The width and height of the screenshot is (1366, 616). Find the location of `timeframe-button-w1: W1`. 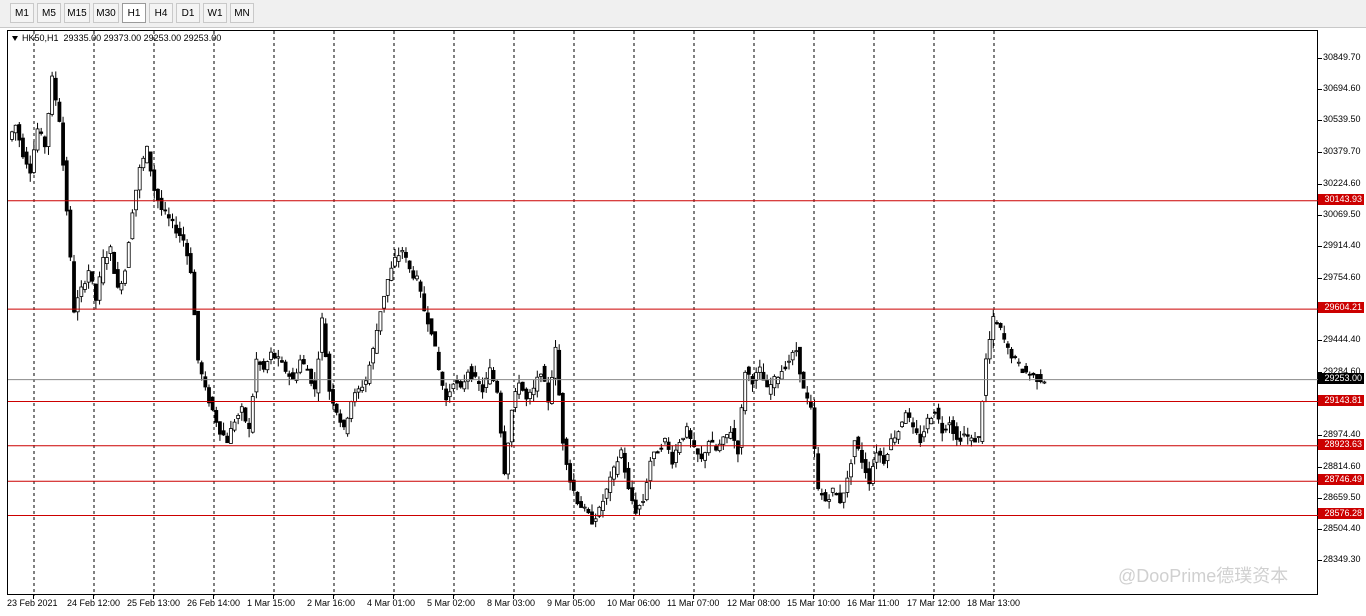

timeframe-button-w1: W1 is located at coordinates (215, 13).